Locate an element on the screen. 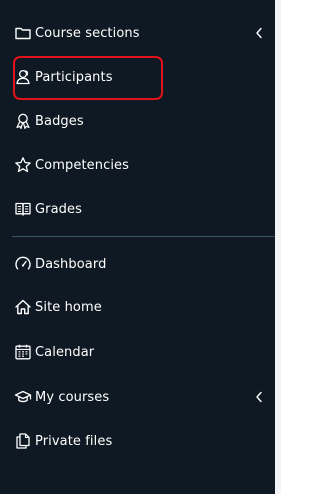  nav-item-label: Calendar is located at coordinates (65, 352).